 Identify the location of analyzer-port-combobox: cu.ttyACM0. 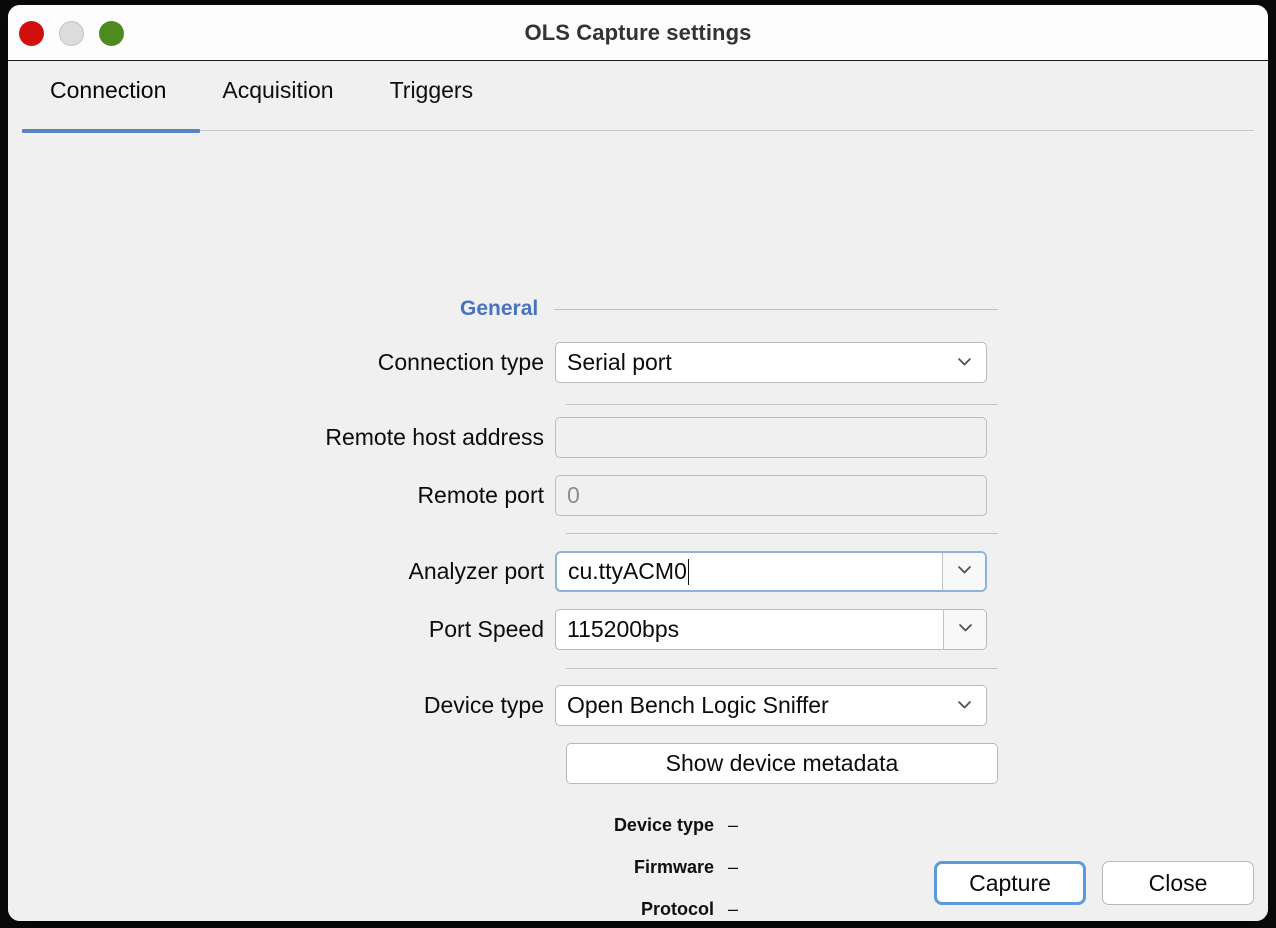
(771, 571).